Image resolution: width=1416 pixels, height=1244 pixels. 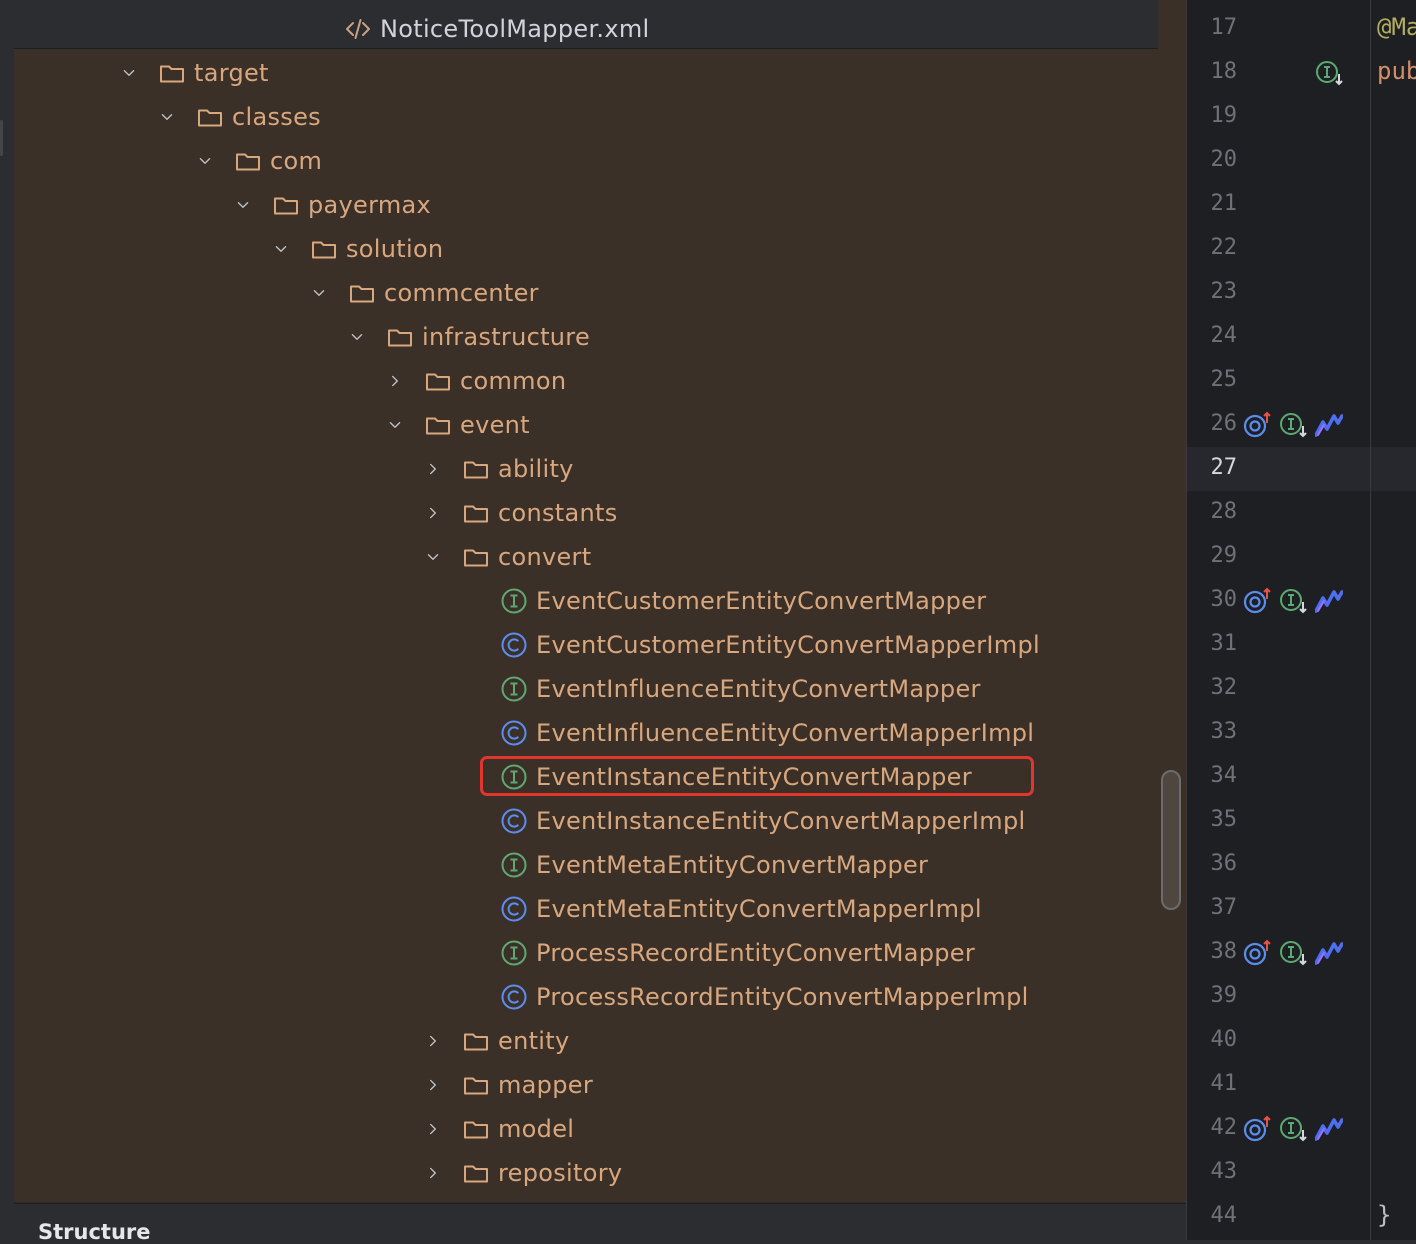 What do you see at coordinates (600, 1173) in the screenshot?
I see `tree-item-repository: repository` at bounding box center [600, 1173].